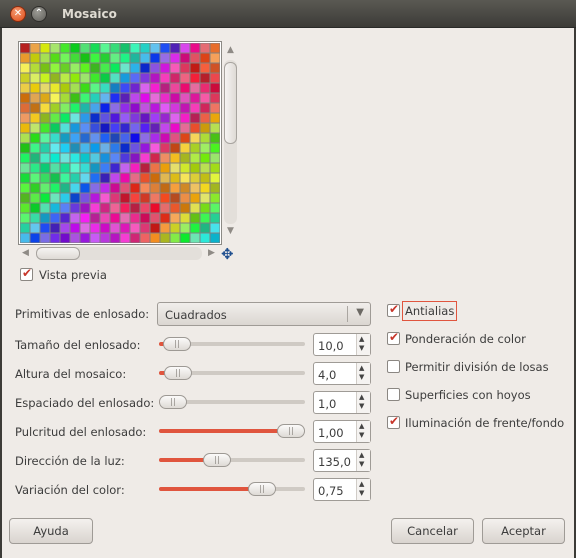  Describe the element at coordinates (73, 275) in the screenshot. I see `preview-label: Vista previa` at that location.